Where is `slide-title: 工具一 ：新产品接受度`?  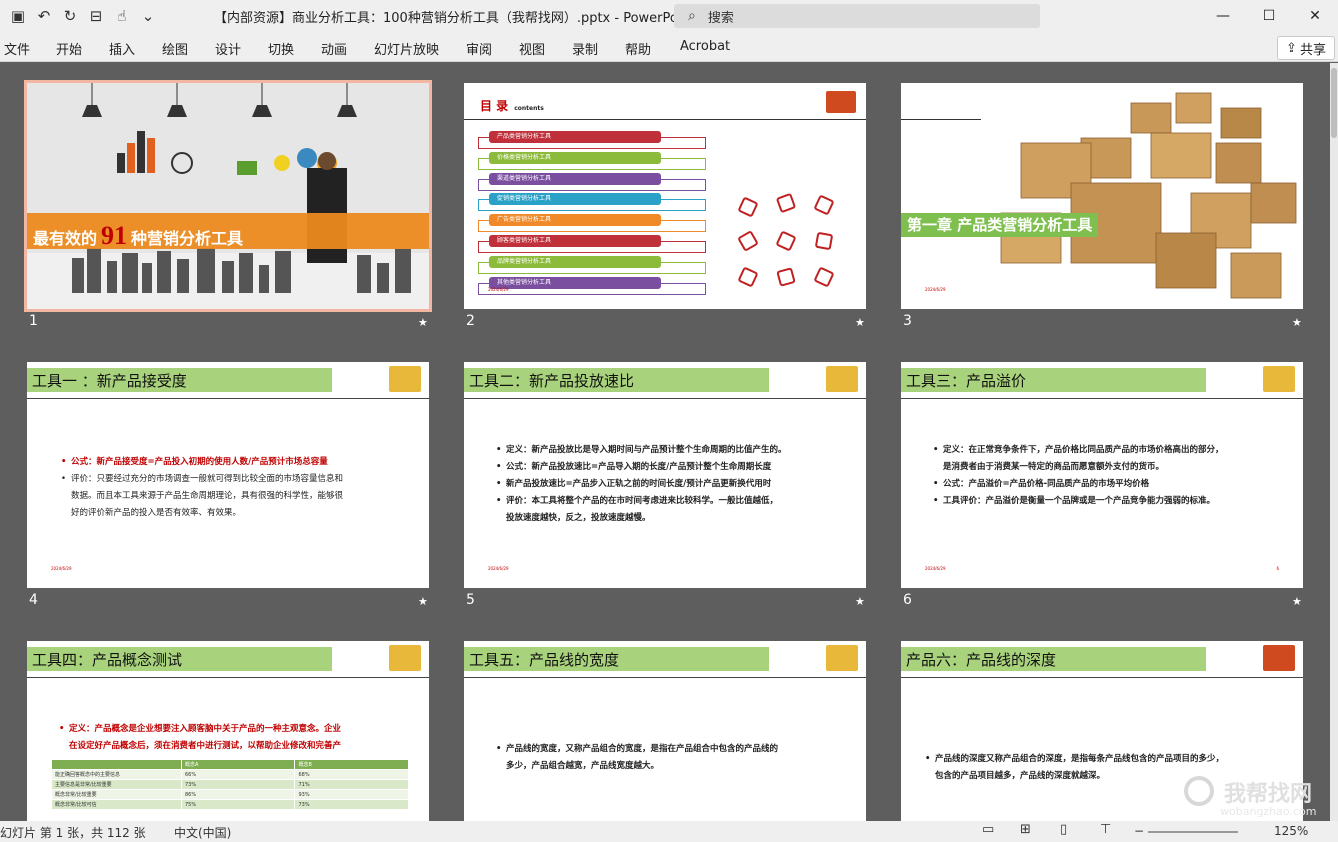 slide-title: 工具一 ：新产品接受度 is located at coordinates (179, 380).